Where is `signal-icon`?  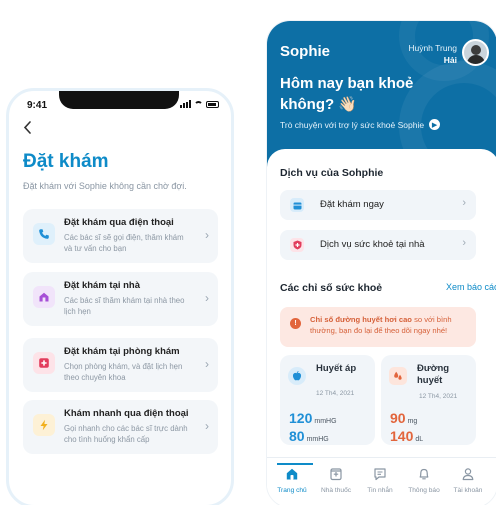
signal-icon is located at coordinates (185, 104).